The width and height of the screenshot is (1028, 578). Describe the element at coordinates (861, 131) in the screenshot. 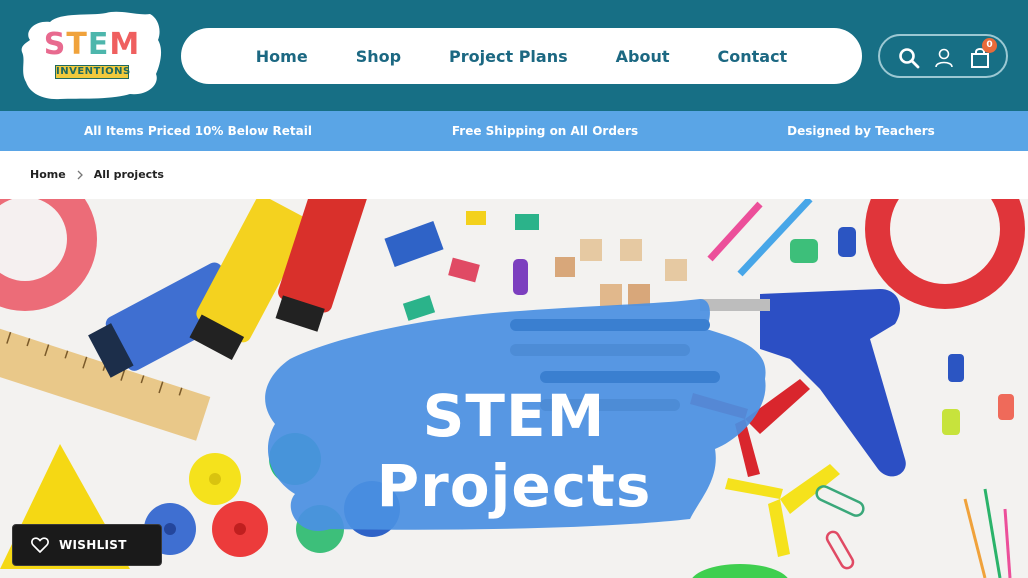

I see `promo-teachers: Designed by Teachers` at that location.